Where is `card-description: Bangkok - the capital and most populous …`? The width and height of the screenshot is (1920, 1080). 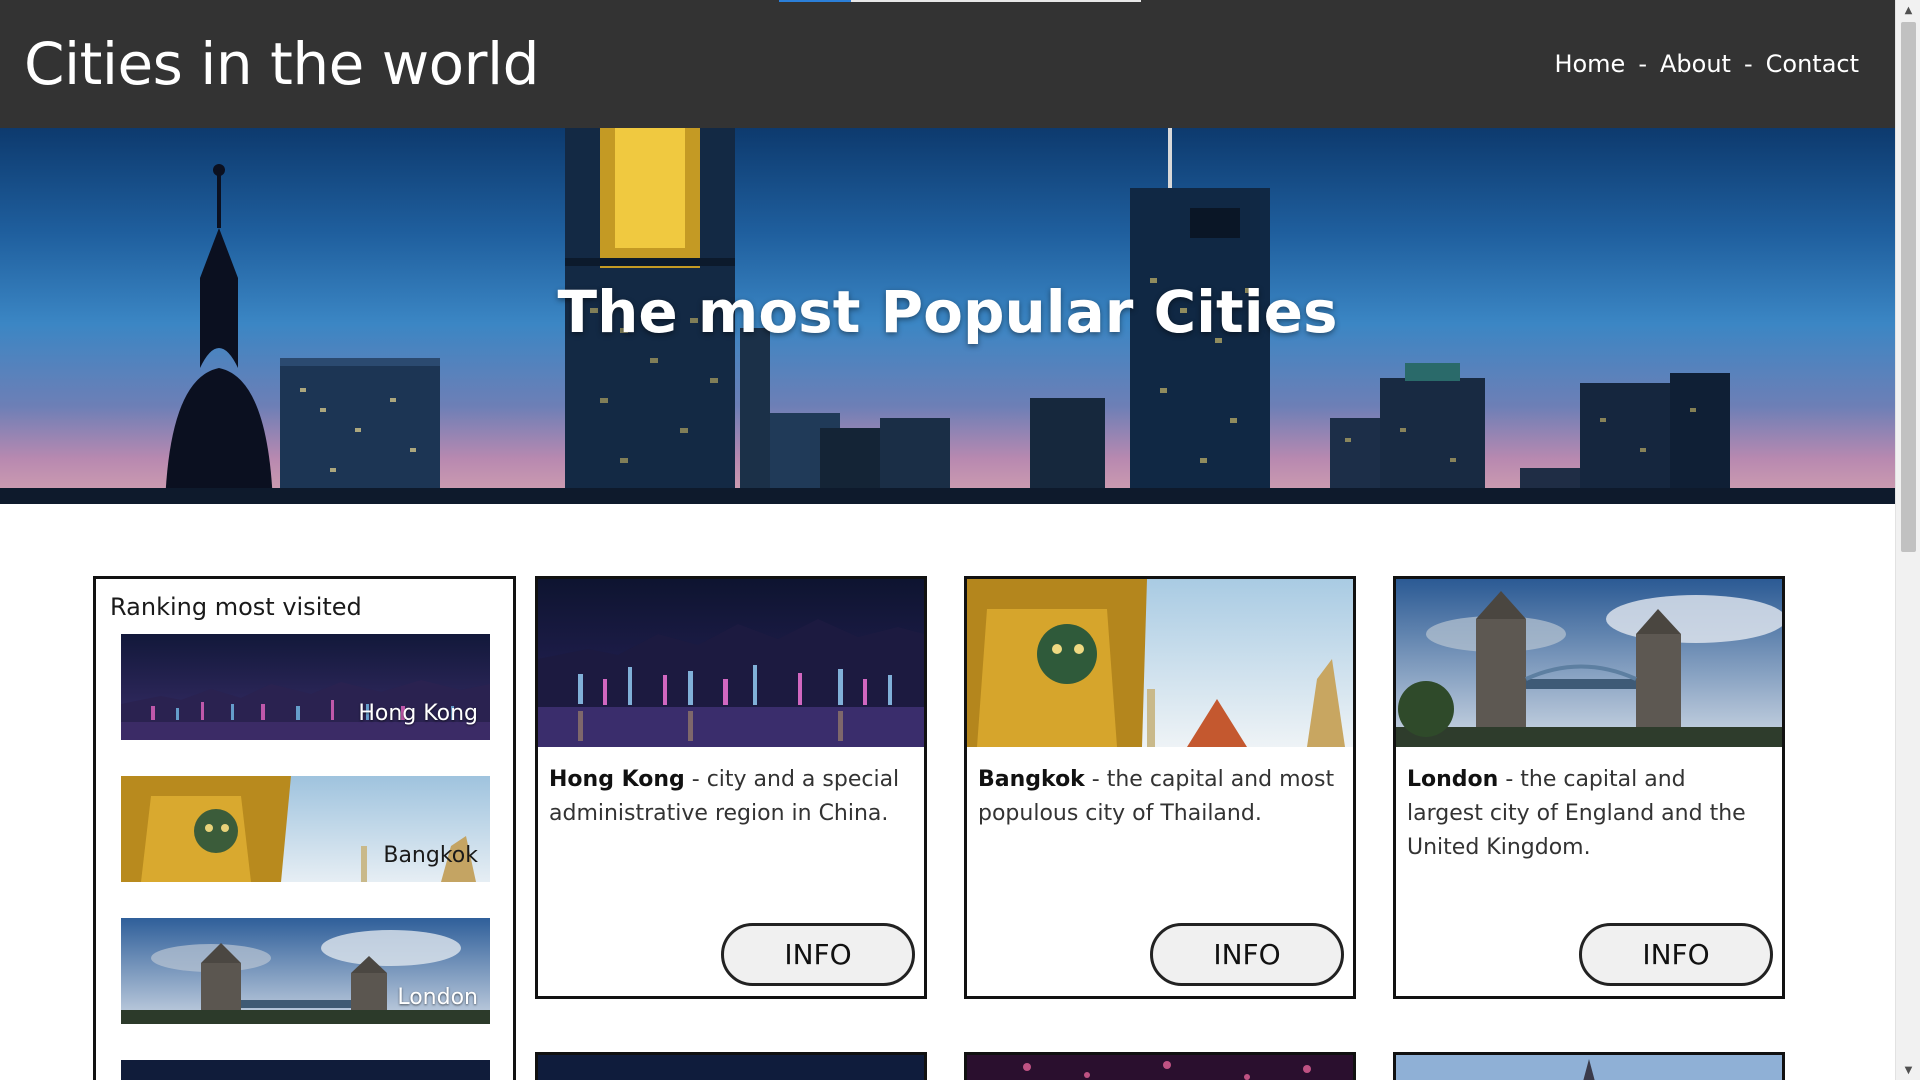 card-description: Bangkok - the capital and most populous … is located at coordinates (1158, 797).